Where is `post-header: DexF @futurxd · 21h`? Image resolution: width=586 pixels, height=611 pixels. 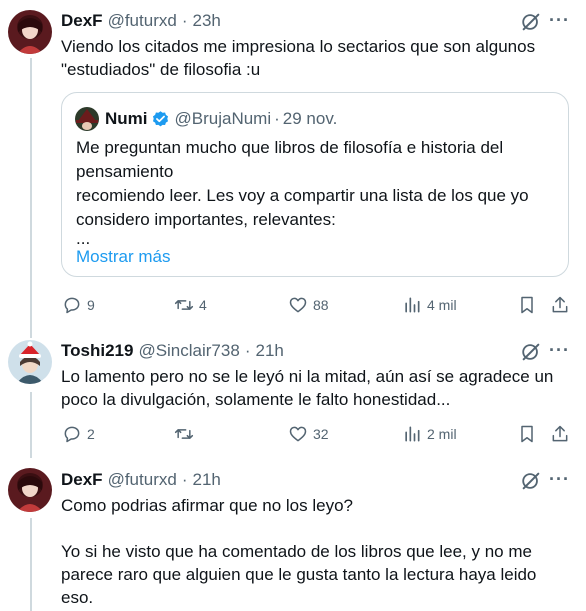
post-header: DexF @futurxd · 21h is located at coordinates (141, 480).